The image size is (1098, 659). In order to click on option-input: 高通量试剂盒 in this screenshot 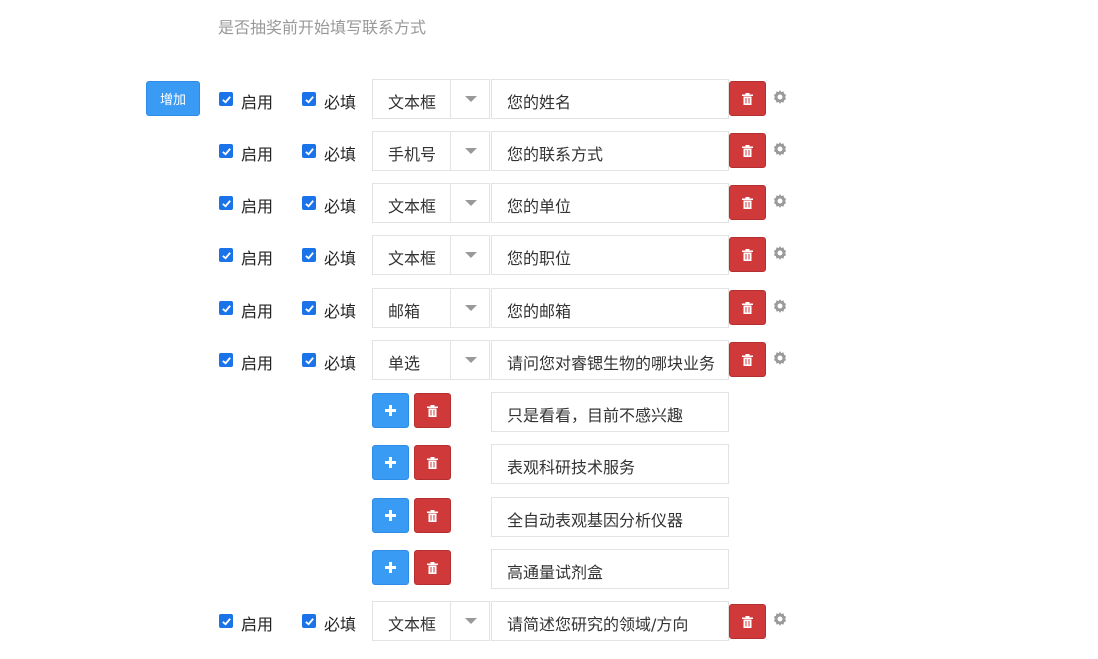, I will do `click(610, 569)`.